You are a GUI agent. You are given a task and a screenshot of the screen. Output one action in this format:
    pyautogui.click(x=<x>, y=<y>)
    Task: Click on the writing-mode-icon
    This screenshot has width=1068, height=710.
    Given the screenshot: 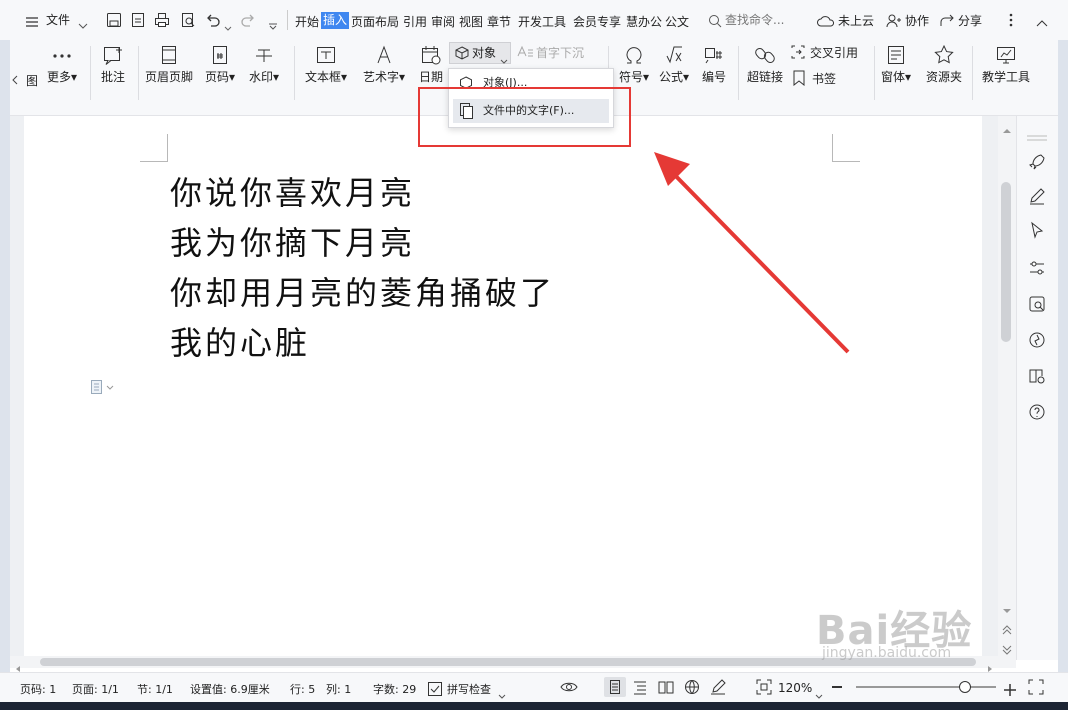 What is the action you would take?
    pyautogui.click(x=718, y=689)
    